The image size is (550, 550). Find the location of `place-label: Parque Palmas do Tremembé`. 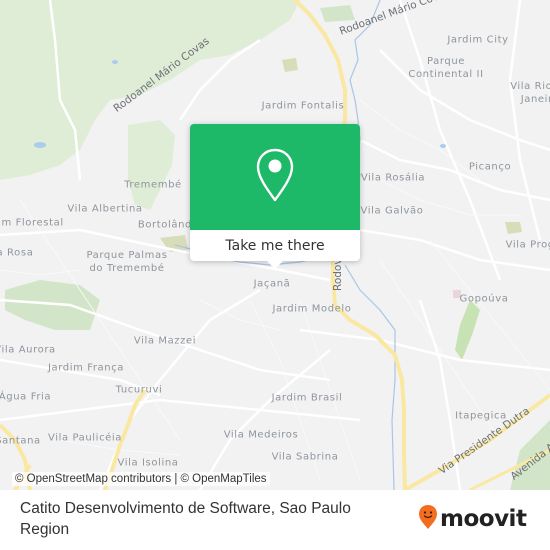

place-label: Parque Palmas do Tremembé is located at coordinates (127, 262).